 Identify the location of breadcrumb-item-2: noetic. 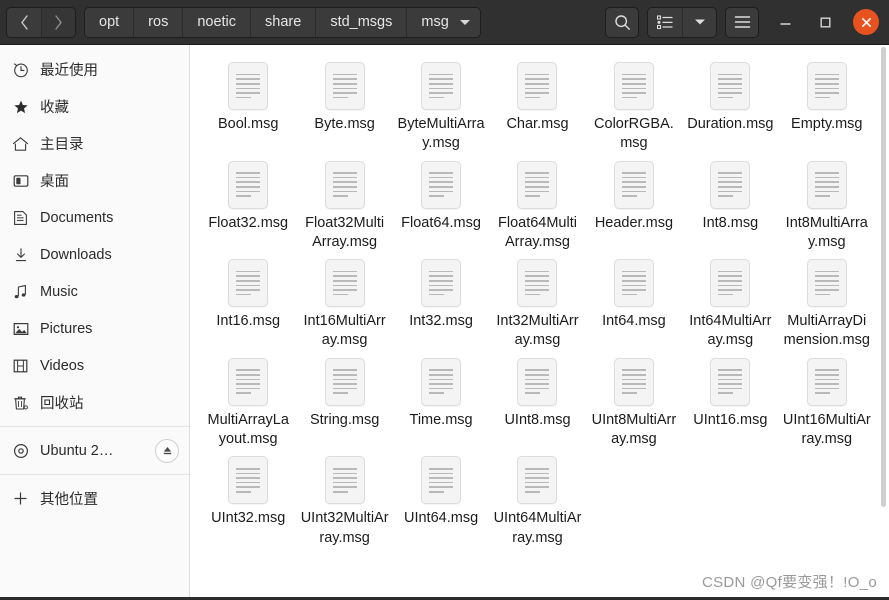
(217, 22).